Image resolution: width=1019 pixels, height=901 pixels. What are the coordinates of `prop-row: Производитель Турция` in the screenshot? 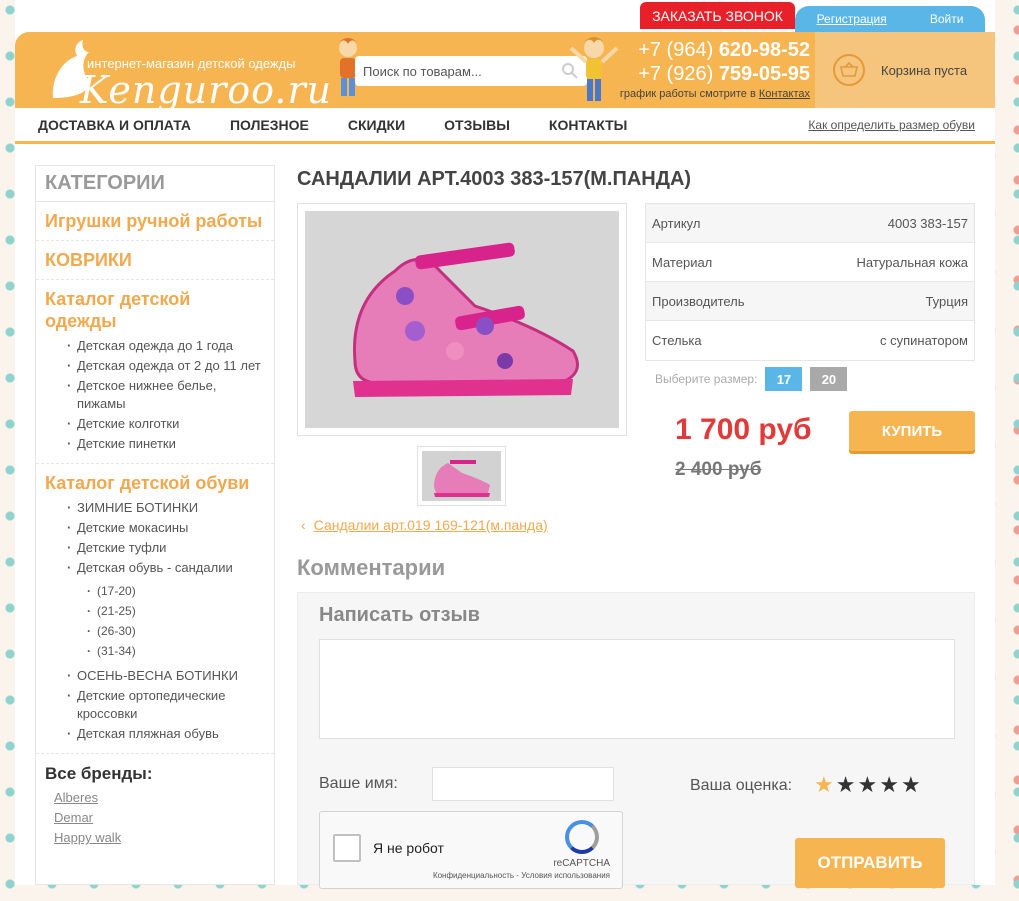 It's located at (810, 301).